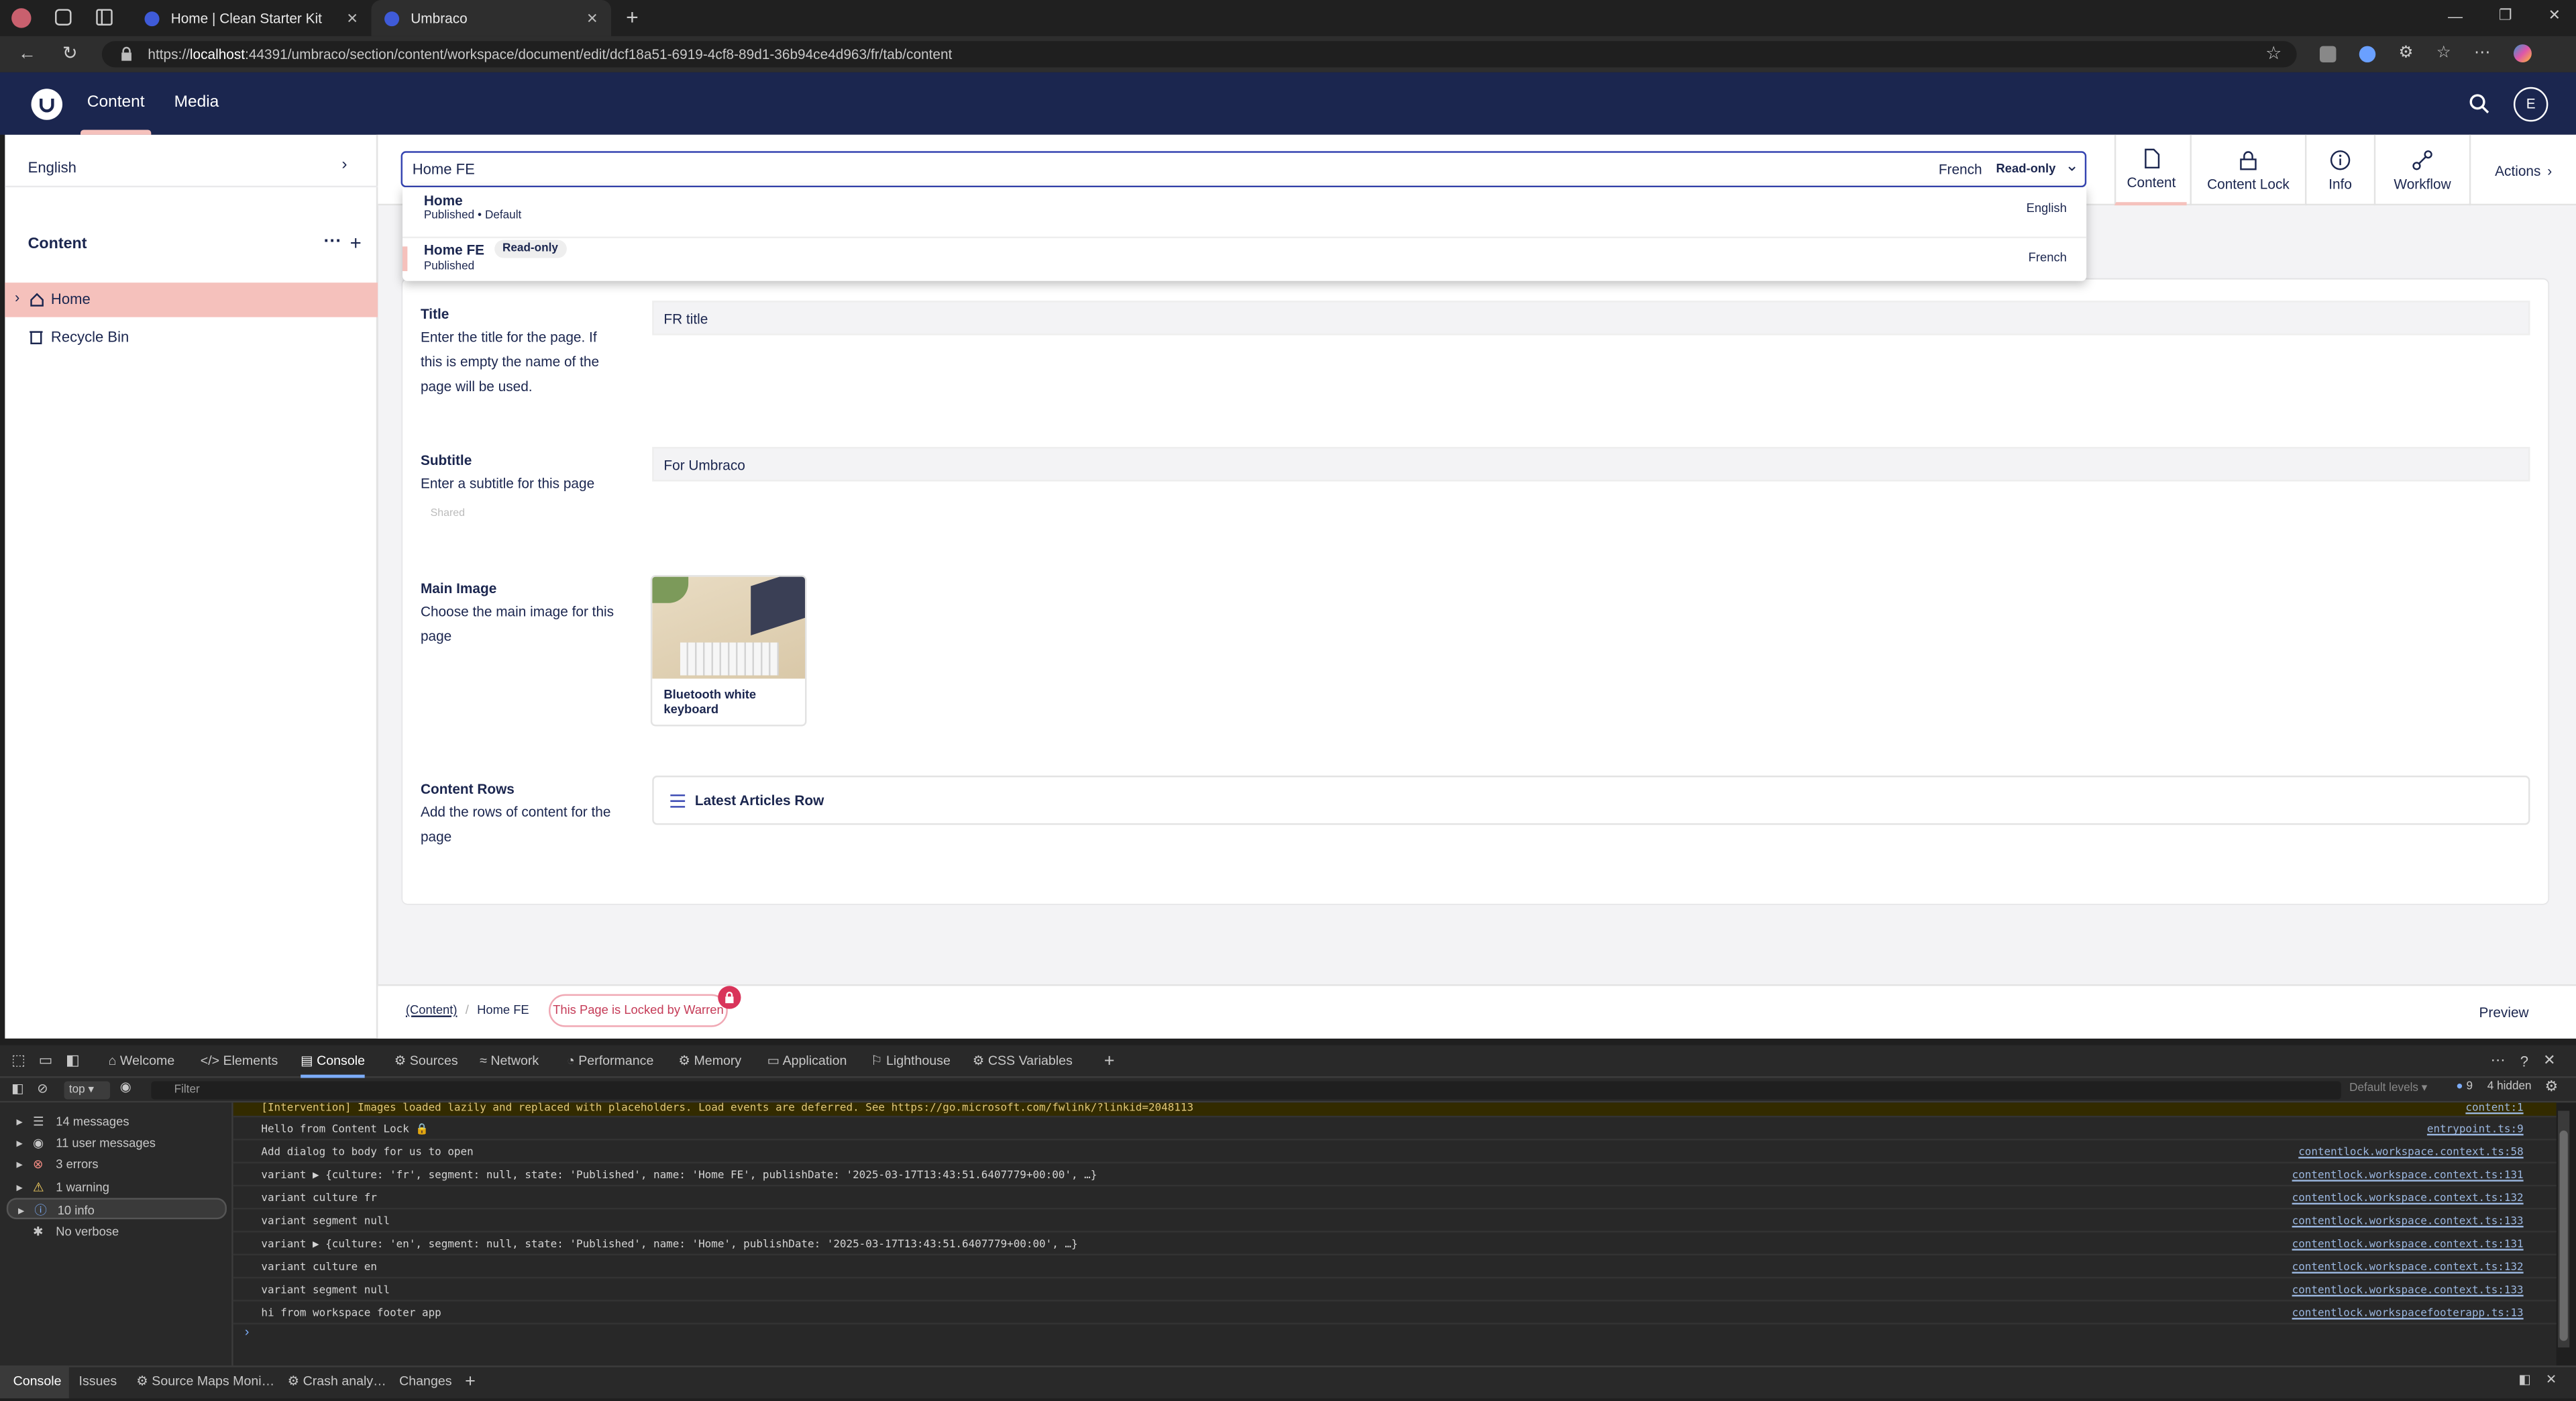 This screenshot has height=1401, width=2576. Describe the element at coordinates (1591, 464) in the screenshot. I see `subtitle-input: For Umbraco` at that location.